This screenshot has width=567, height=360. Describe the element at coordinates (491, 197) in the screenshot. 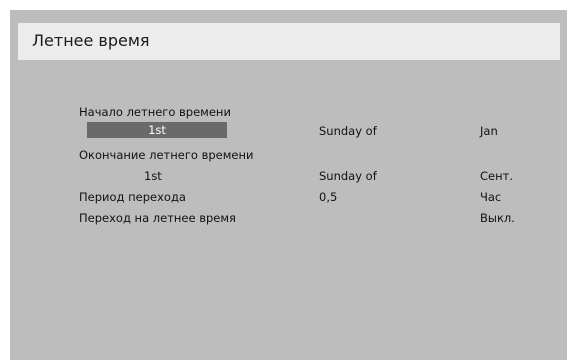

I see `transition-period-unit: Час` at that location.